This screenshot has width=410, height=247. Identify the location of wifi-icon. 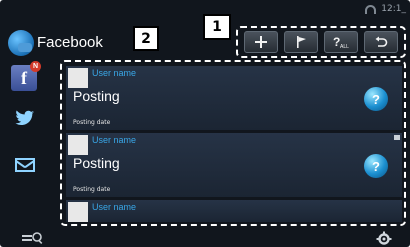
(371, 9).